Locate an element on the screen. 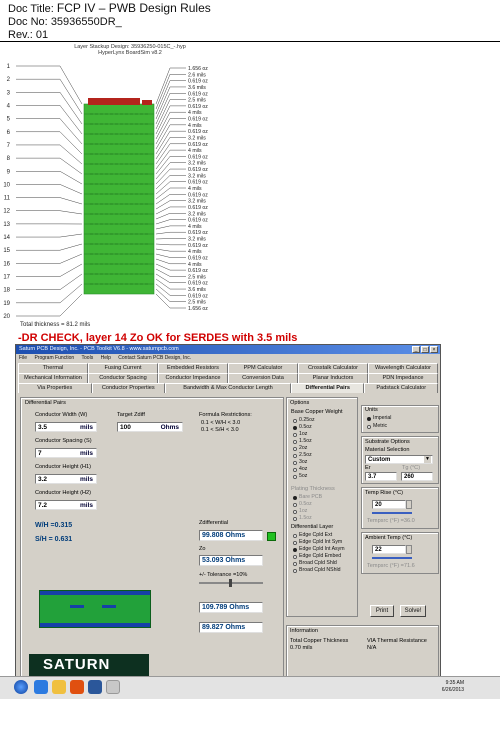  tab-via-properties: Via Properties is located at coordinates (55, 388).